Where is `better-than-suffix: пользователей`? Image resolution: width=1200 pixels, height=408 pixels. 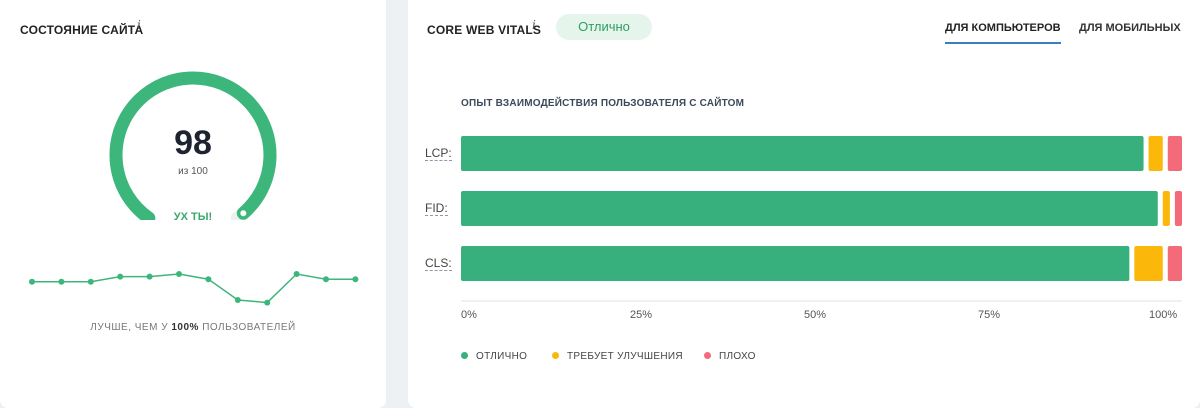
better-than-suffix: пользователей is located at coordinates (247, 327).